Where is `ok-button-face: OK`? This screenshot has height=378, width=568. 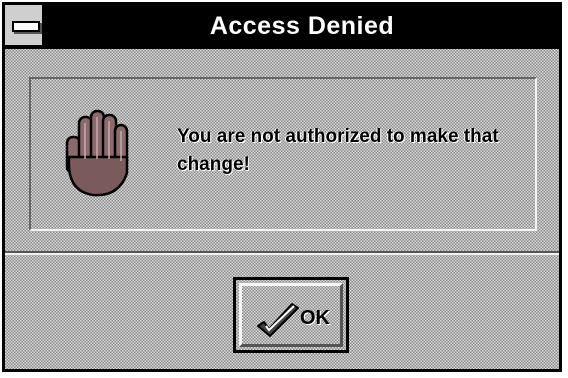
ok-button-face: OK is located at coordinates (291, 315).